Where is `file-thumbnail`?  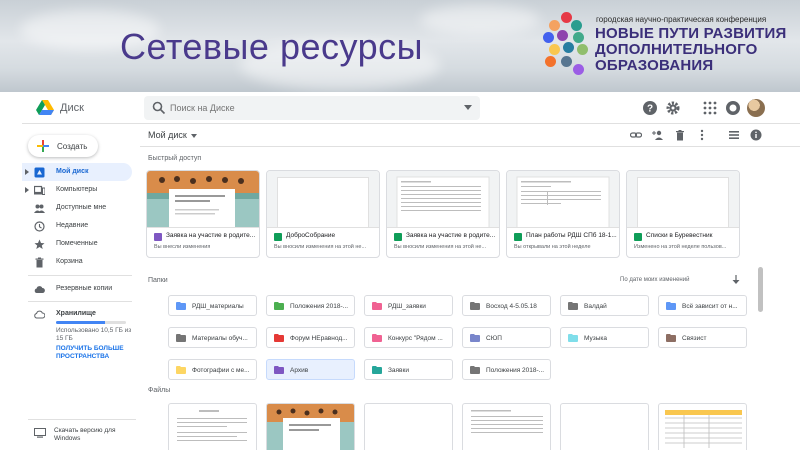
file-thumbnail is located at coordinates (563, 199).